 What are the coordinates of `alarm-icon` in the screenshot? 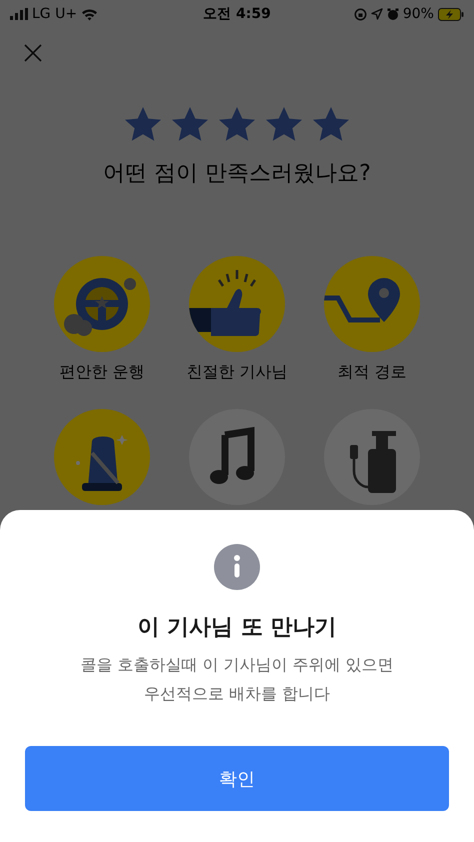 It's located at (392, 14).